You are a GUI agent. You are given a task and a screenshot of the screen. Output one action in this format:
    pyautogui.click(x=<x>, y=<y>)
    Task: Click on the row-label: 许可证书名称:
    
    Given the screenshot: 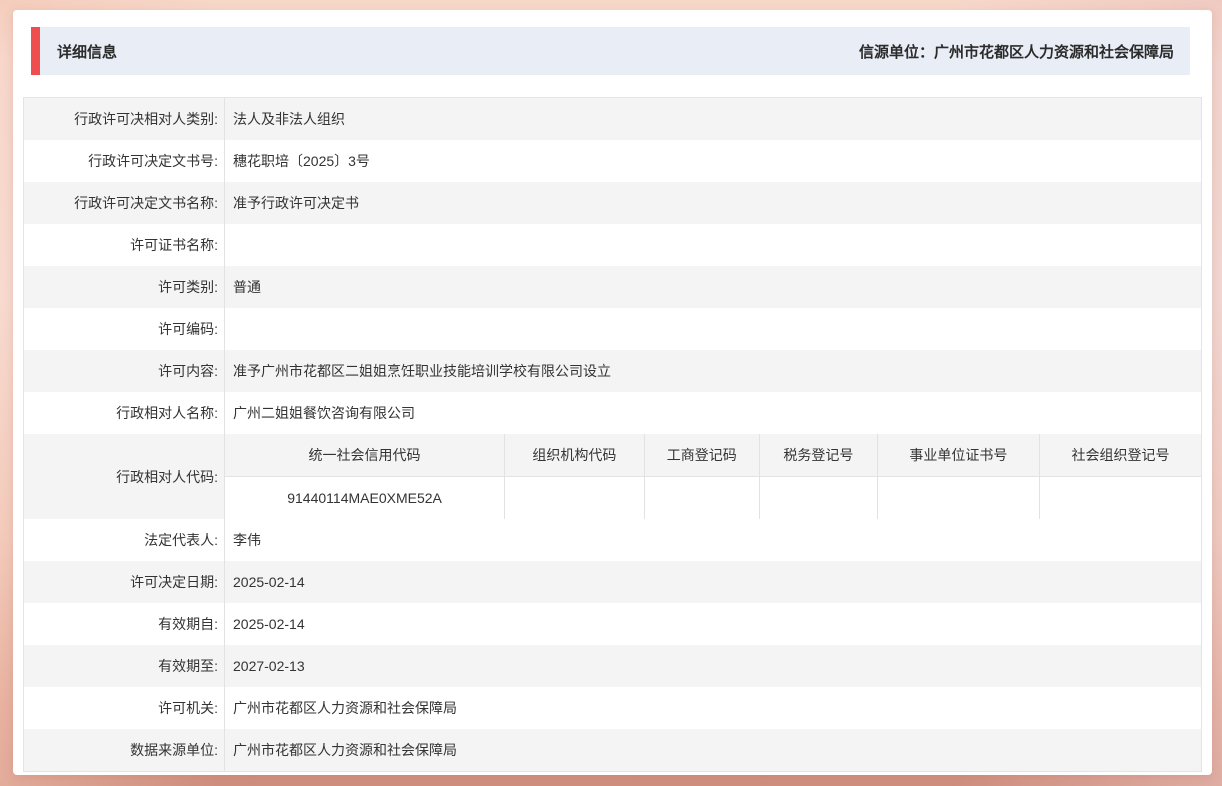 What is the action you would take?
    pyautogui.click(x=124, y=245)
    